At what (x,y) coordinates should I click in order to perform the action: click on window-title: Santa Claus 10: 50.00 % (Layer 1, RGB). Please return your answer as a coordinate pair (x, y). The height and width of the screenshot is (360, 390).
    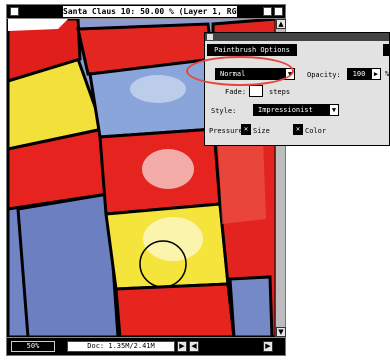
    Looking at the image, I should click on (150, 11).